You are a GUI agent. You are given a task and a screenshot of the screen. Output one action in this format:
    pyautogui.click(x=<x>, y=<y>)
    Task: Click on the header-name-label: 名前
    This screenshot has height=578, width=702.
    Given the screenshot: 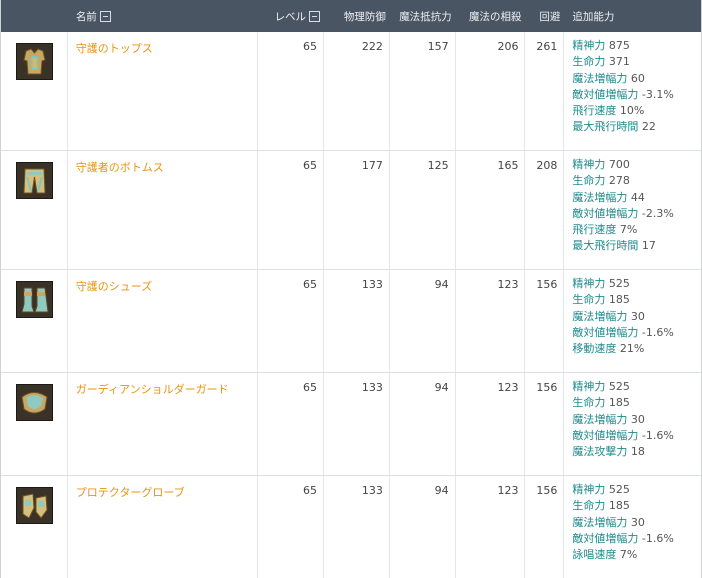 What is the action you would take?
    pyautogui.click(x=86, y=16)
    